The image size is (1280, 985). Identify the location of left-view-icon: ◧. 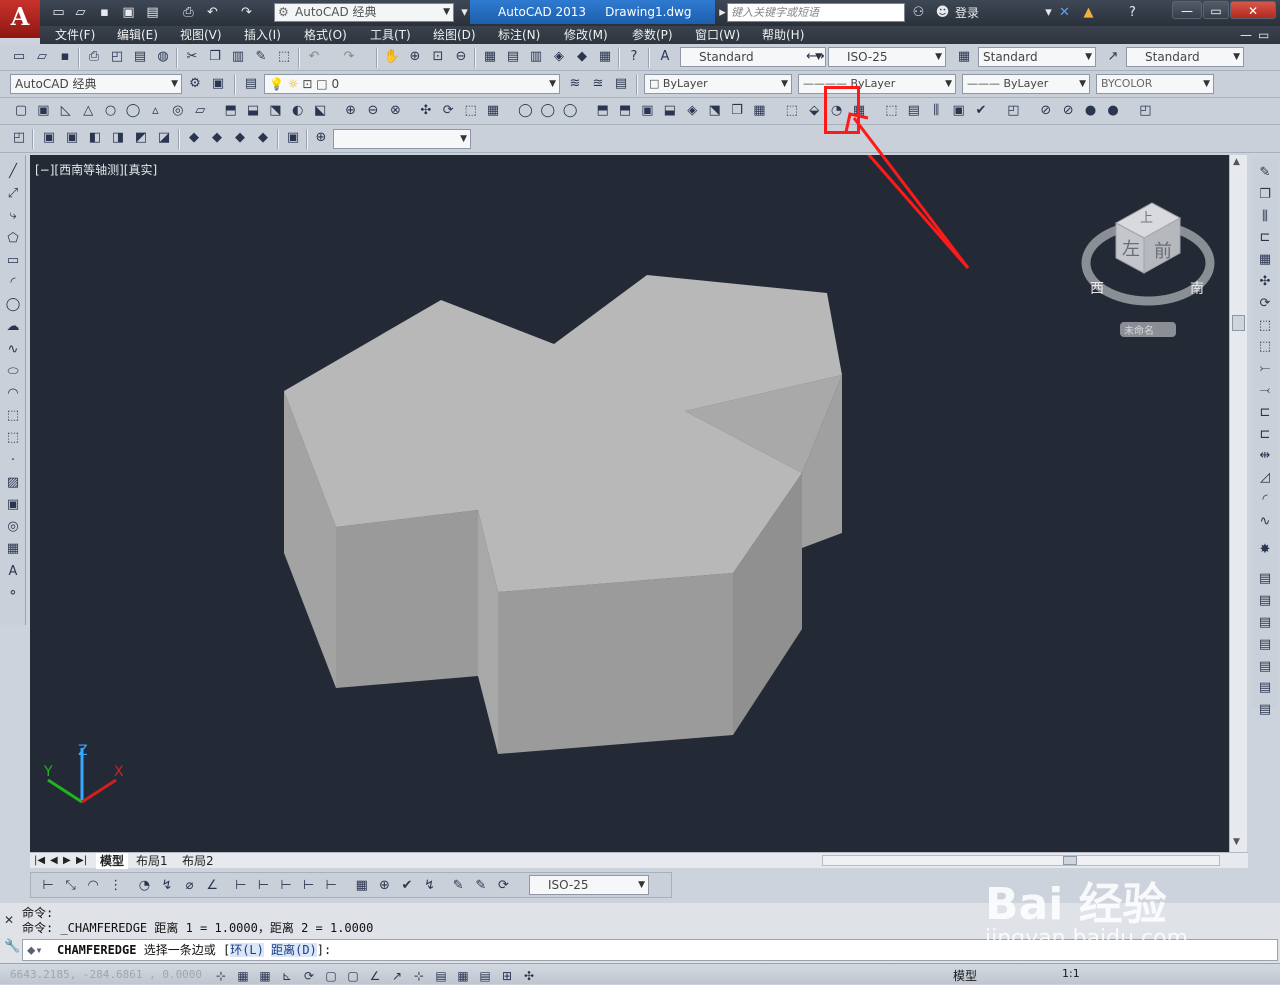
(95, 138).